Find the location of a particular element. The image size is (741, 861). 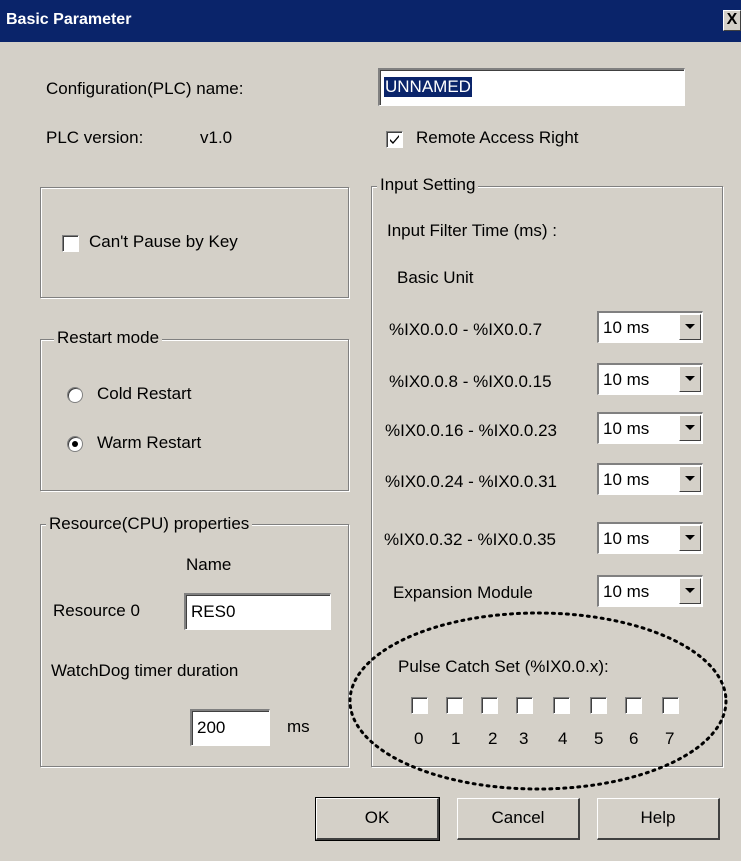

resource-name-input: RES0 is located at coordinates (257, 611).